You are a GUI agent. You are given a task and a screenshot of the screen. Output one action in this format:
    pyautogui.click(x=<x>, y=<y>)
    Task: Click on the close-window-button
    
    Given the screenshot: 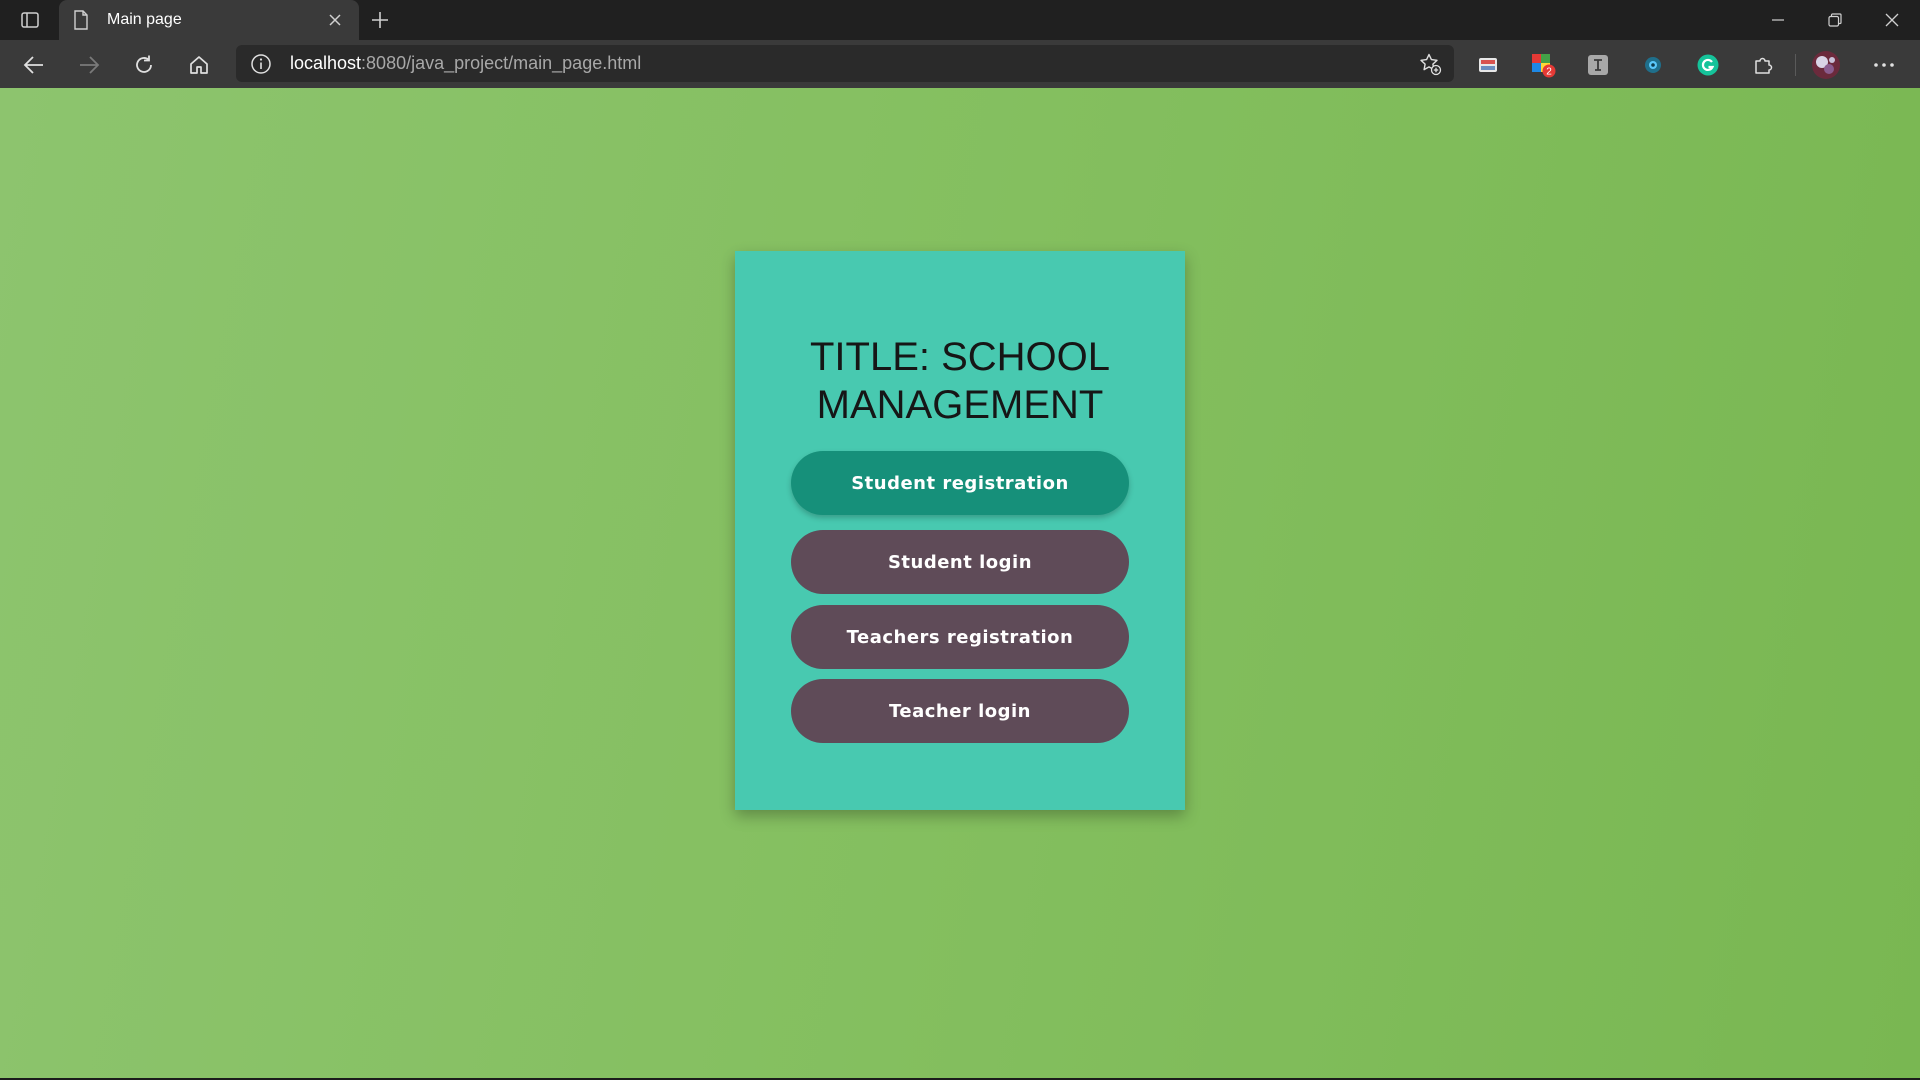 What is the action you would take?
    pyautogui.click(x=1891, y=20)
    